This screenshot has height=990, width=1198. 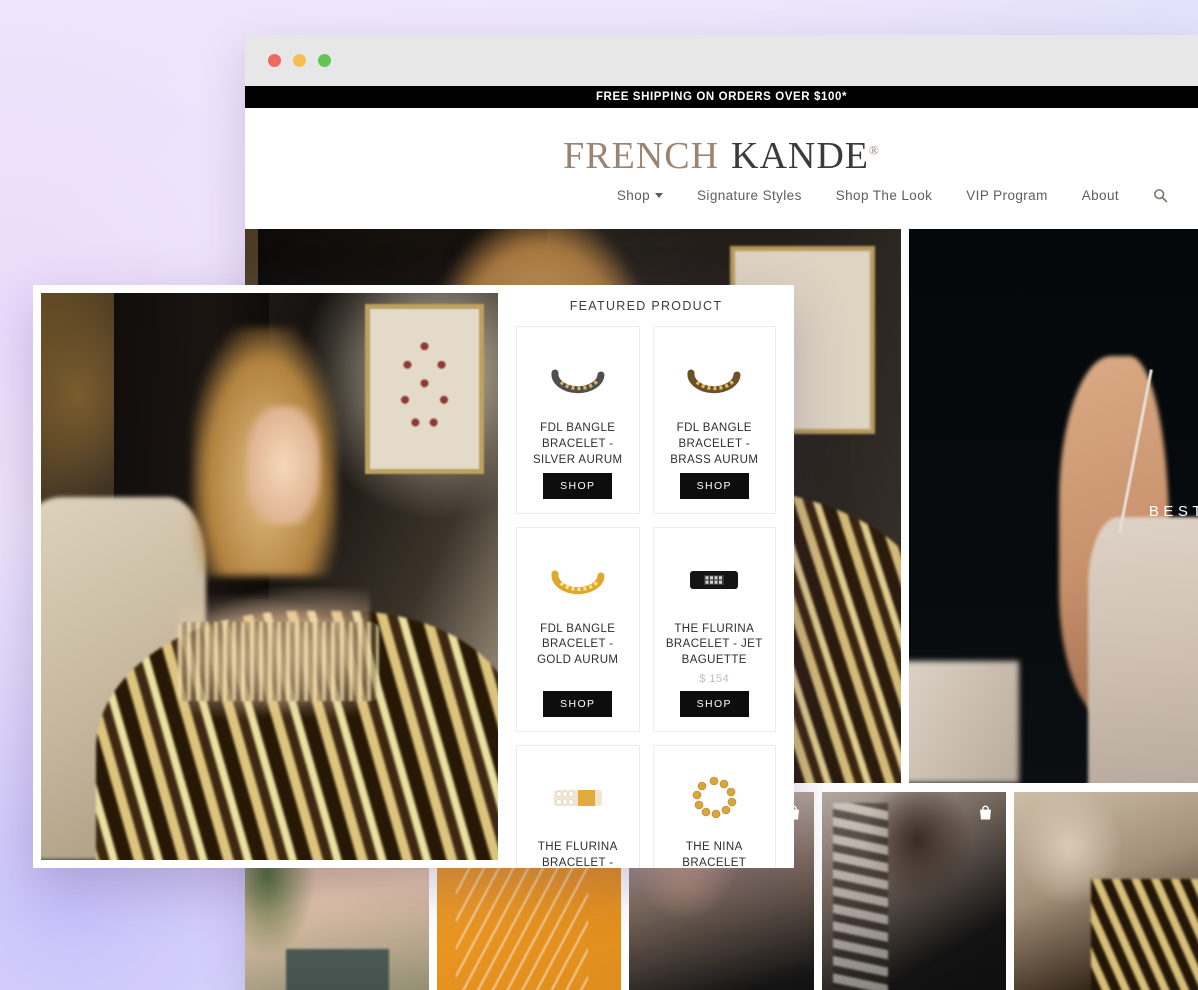 I want to click on hero-right-cushion, so click(x=964, y=722).